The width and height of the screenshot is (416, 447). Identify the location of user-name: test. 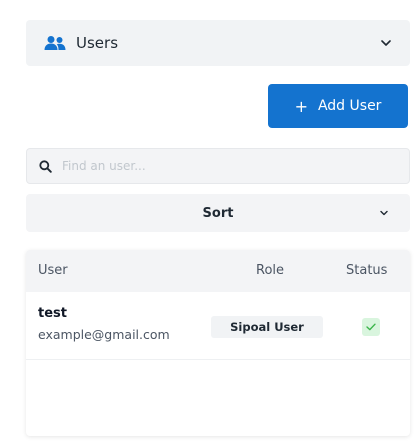
(52, 313).